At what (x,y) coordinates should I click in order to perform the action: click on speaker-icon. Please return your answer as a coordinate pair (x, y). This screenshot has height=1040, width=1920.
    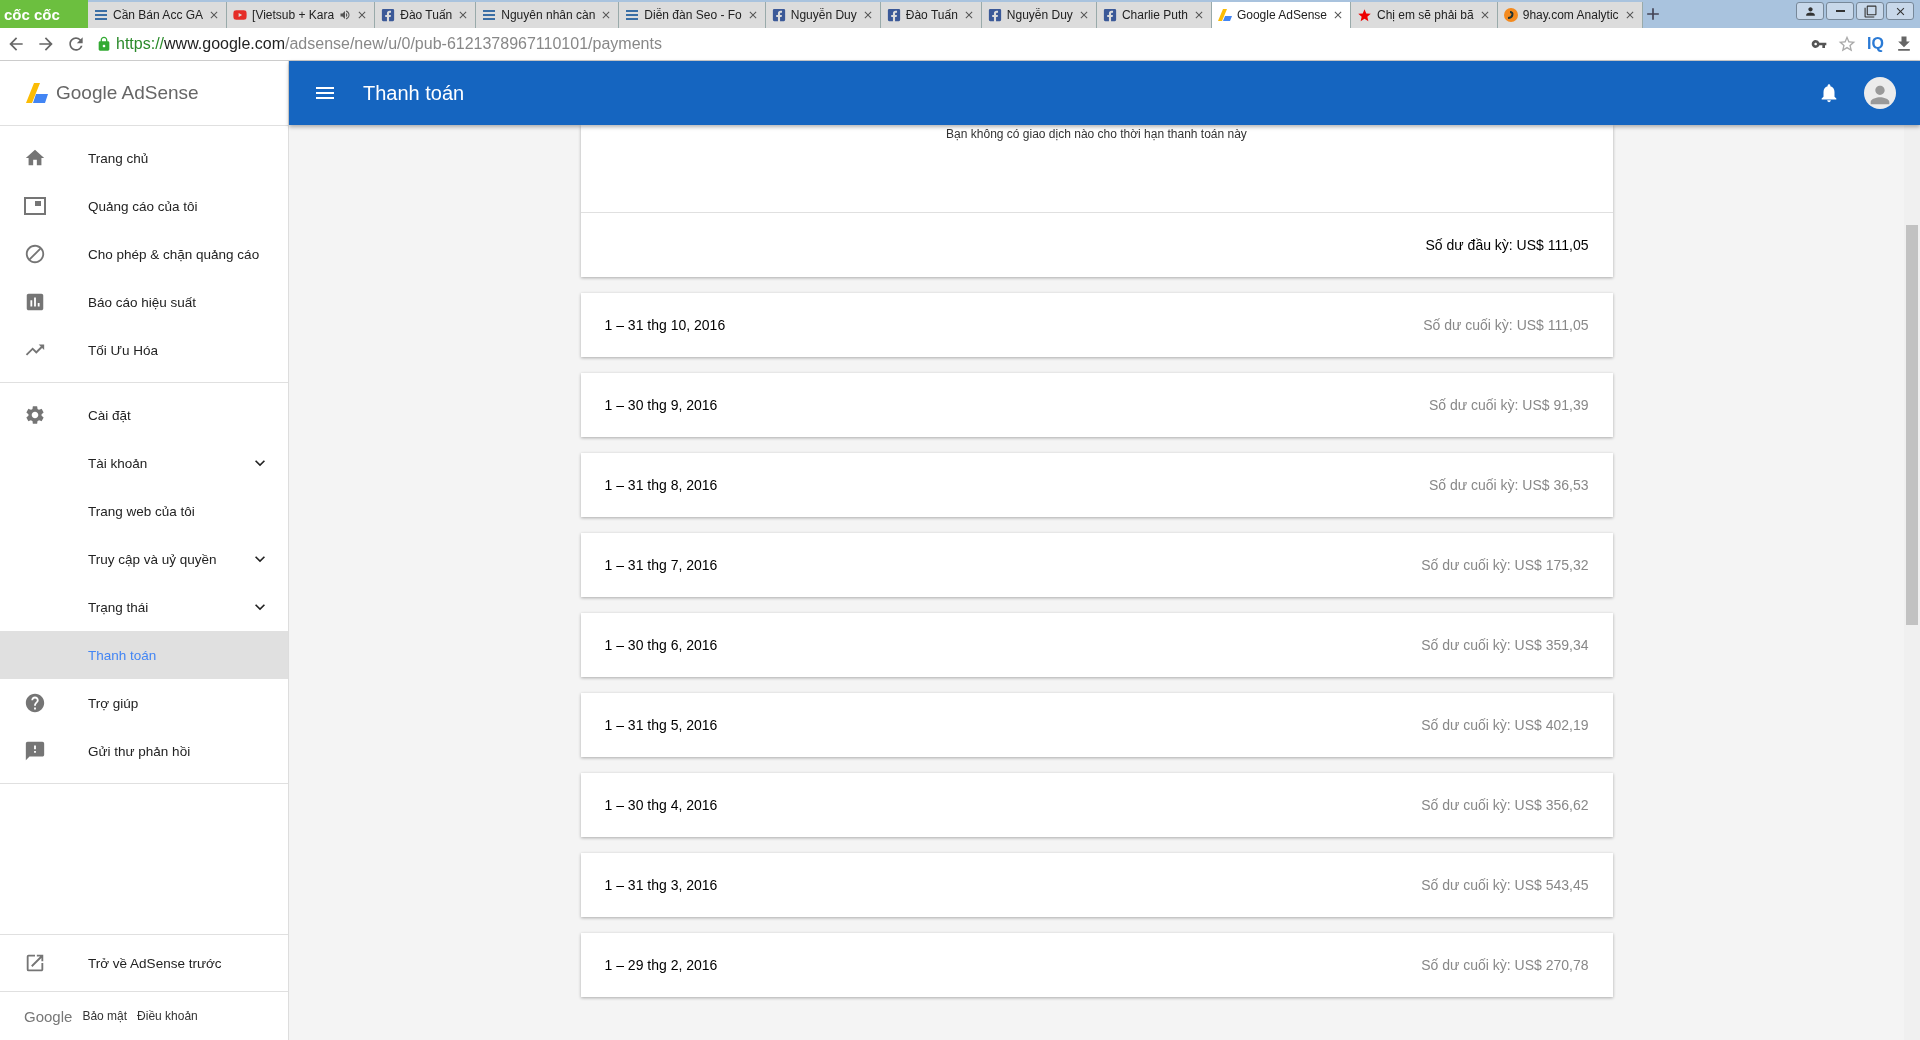
    Looking at the image, I should click on (345, 15).